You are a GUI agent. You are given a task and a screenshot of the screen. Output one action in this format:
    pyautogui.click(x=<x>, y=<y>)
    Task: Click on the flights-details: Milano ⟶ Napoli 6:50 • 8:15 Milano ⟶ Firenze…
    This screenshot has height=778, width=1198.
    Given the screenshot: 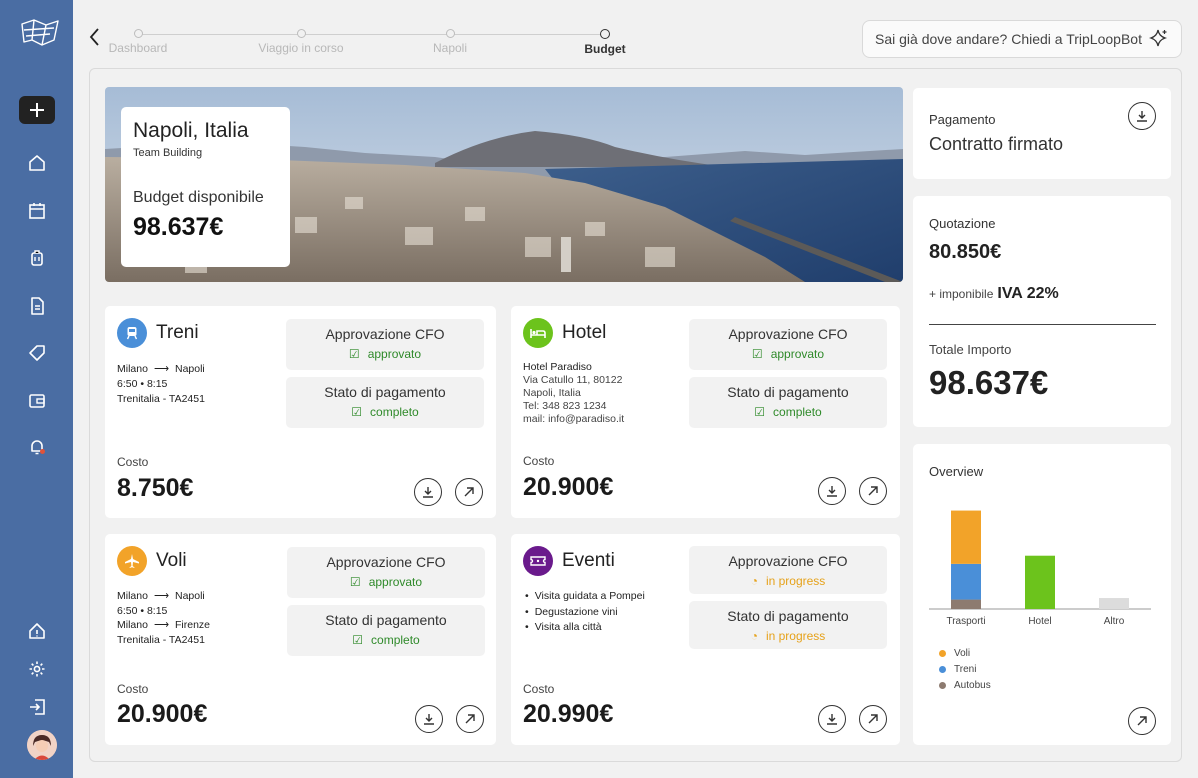 What is the action you would take?
    pyautogui.click(x=164, y=618)
    